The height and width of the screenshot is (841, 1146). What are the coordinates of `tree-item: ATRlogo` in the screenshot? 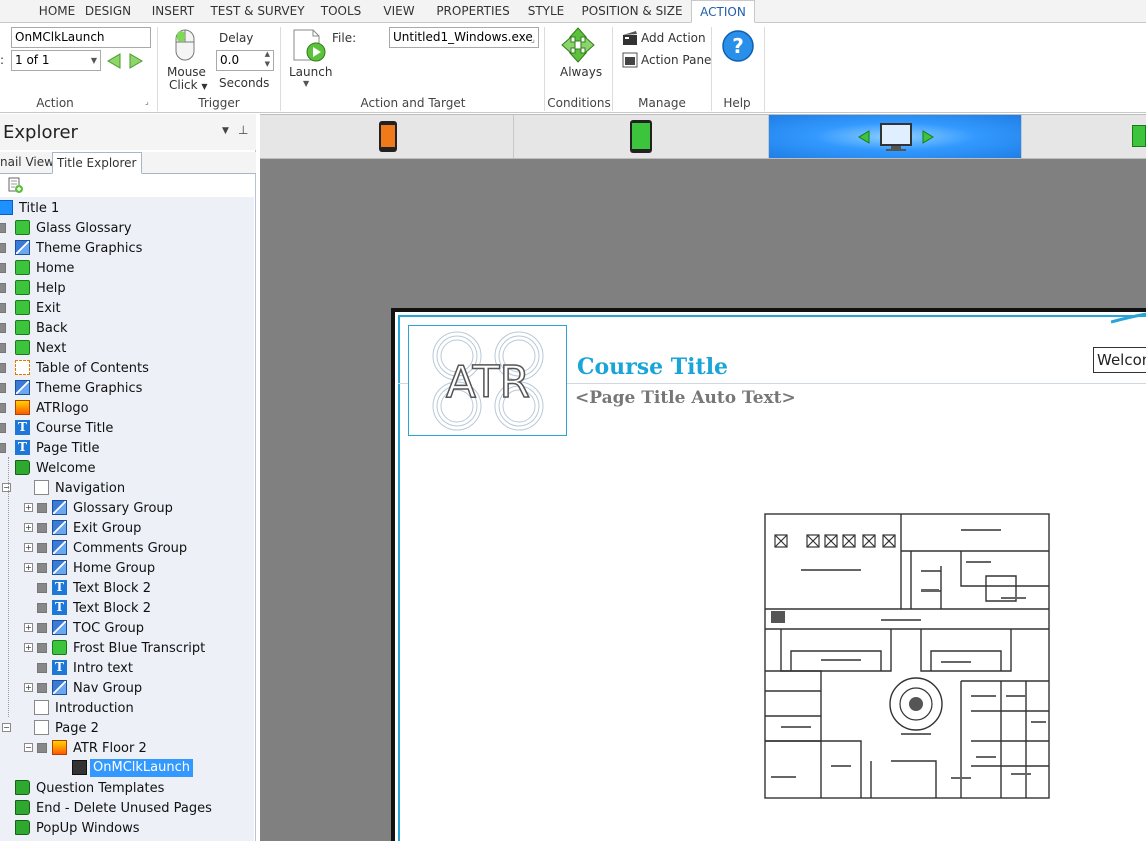 It's located at (127, 408).